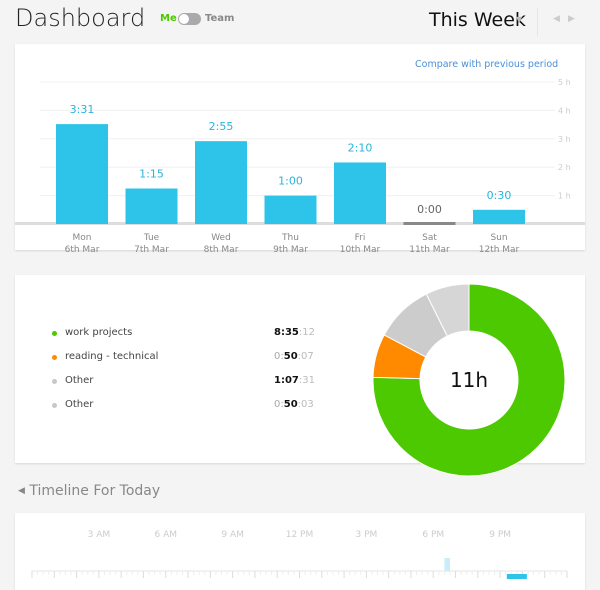 The width and height of the screenshot is (600, 590). I want to click on x-day-label: Sun, so click(498, 238).